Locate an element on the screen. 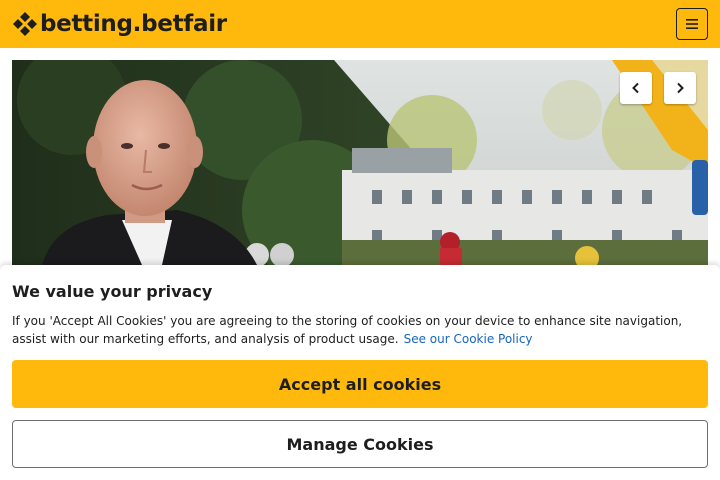 The width and height of the screenshot is (720, 480). betfair-logo: betting.betfair is located at coordinates (119, 24).